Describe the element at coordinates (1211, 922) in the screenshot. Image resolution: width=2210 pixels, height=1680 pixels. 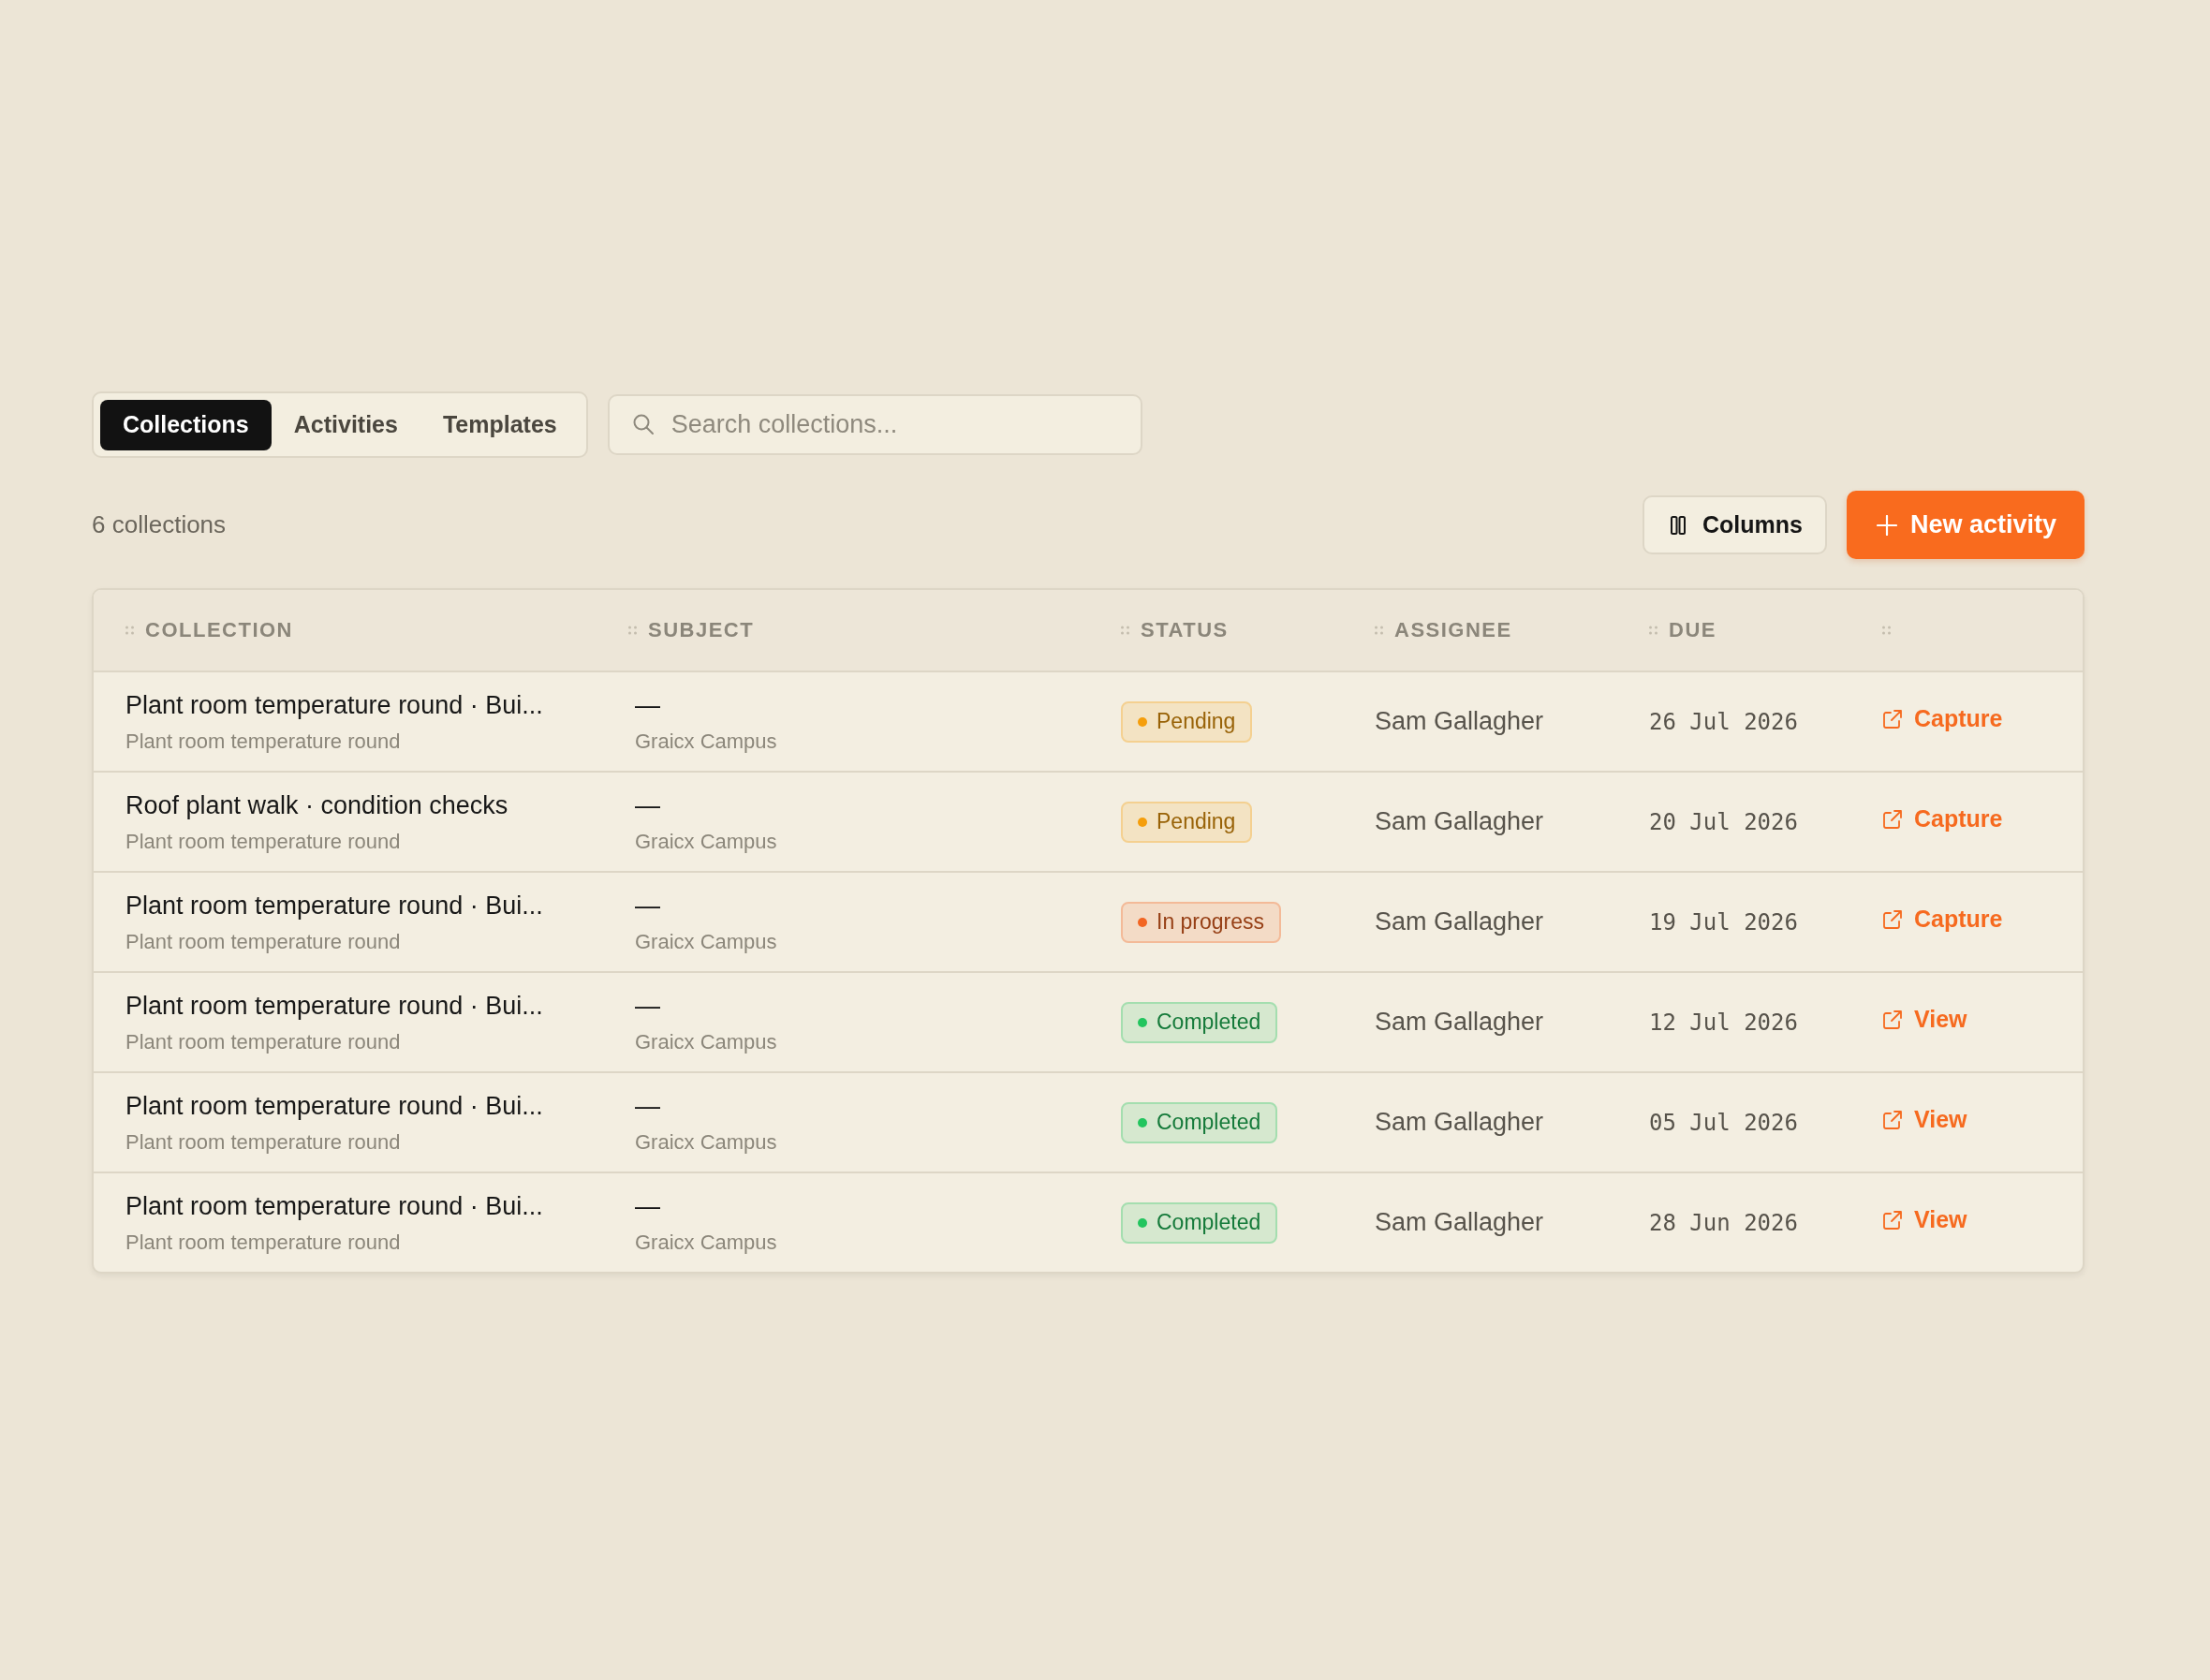
I see `status-label: In progress` at that location.